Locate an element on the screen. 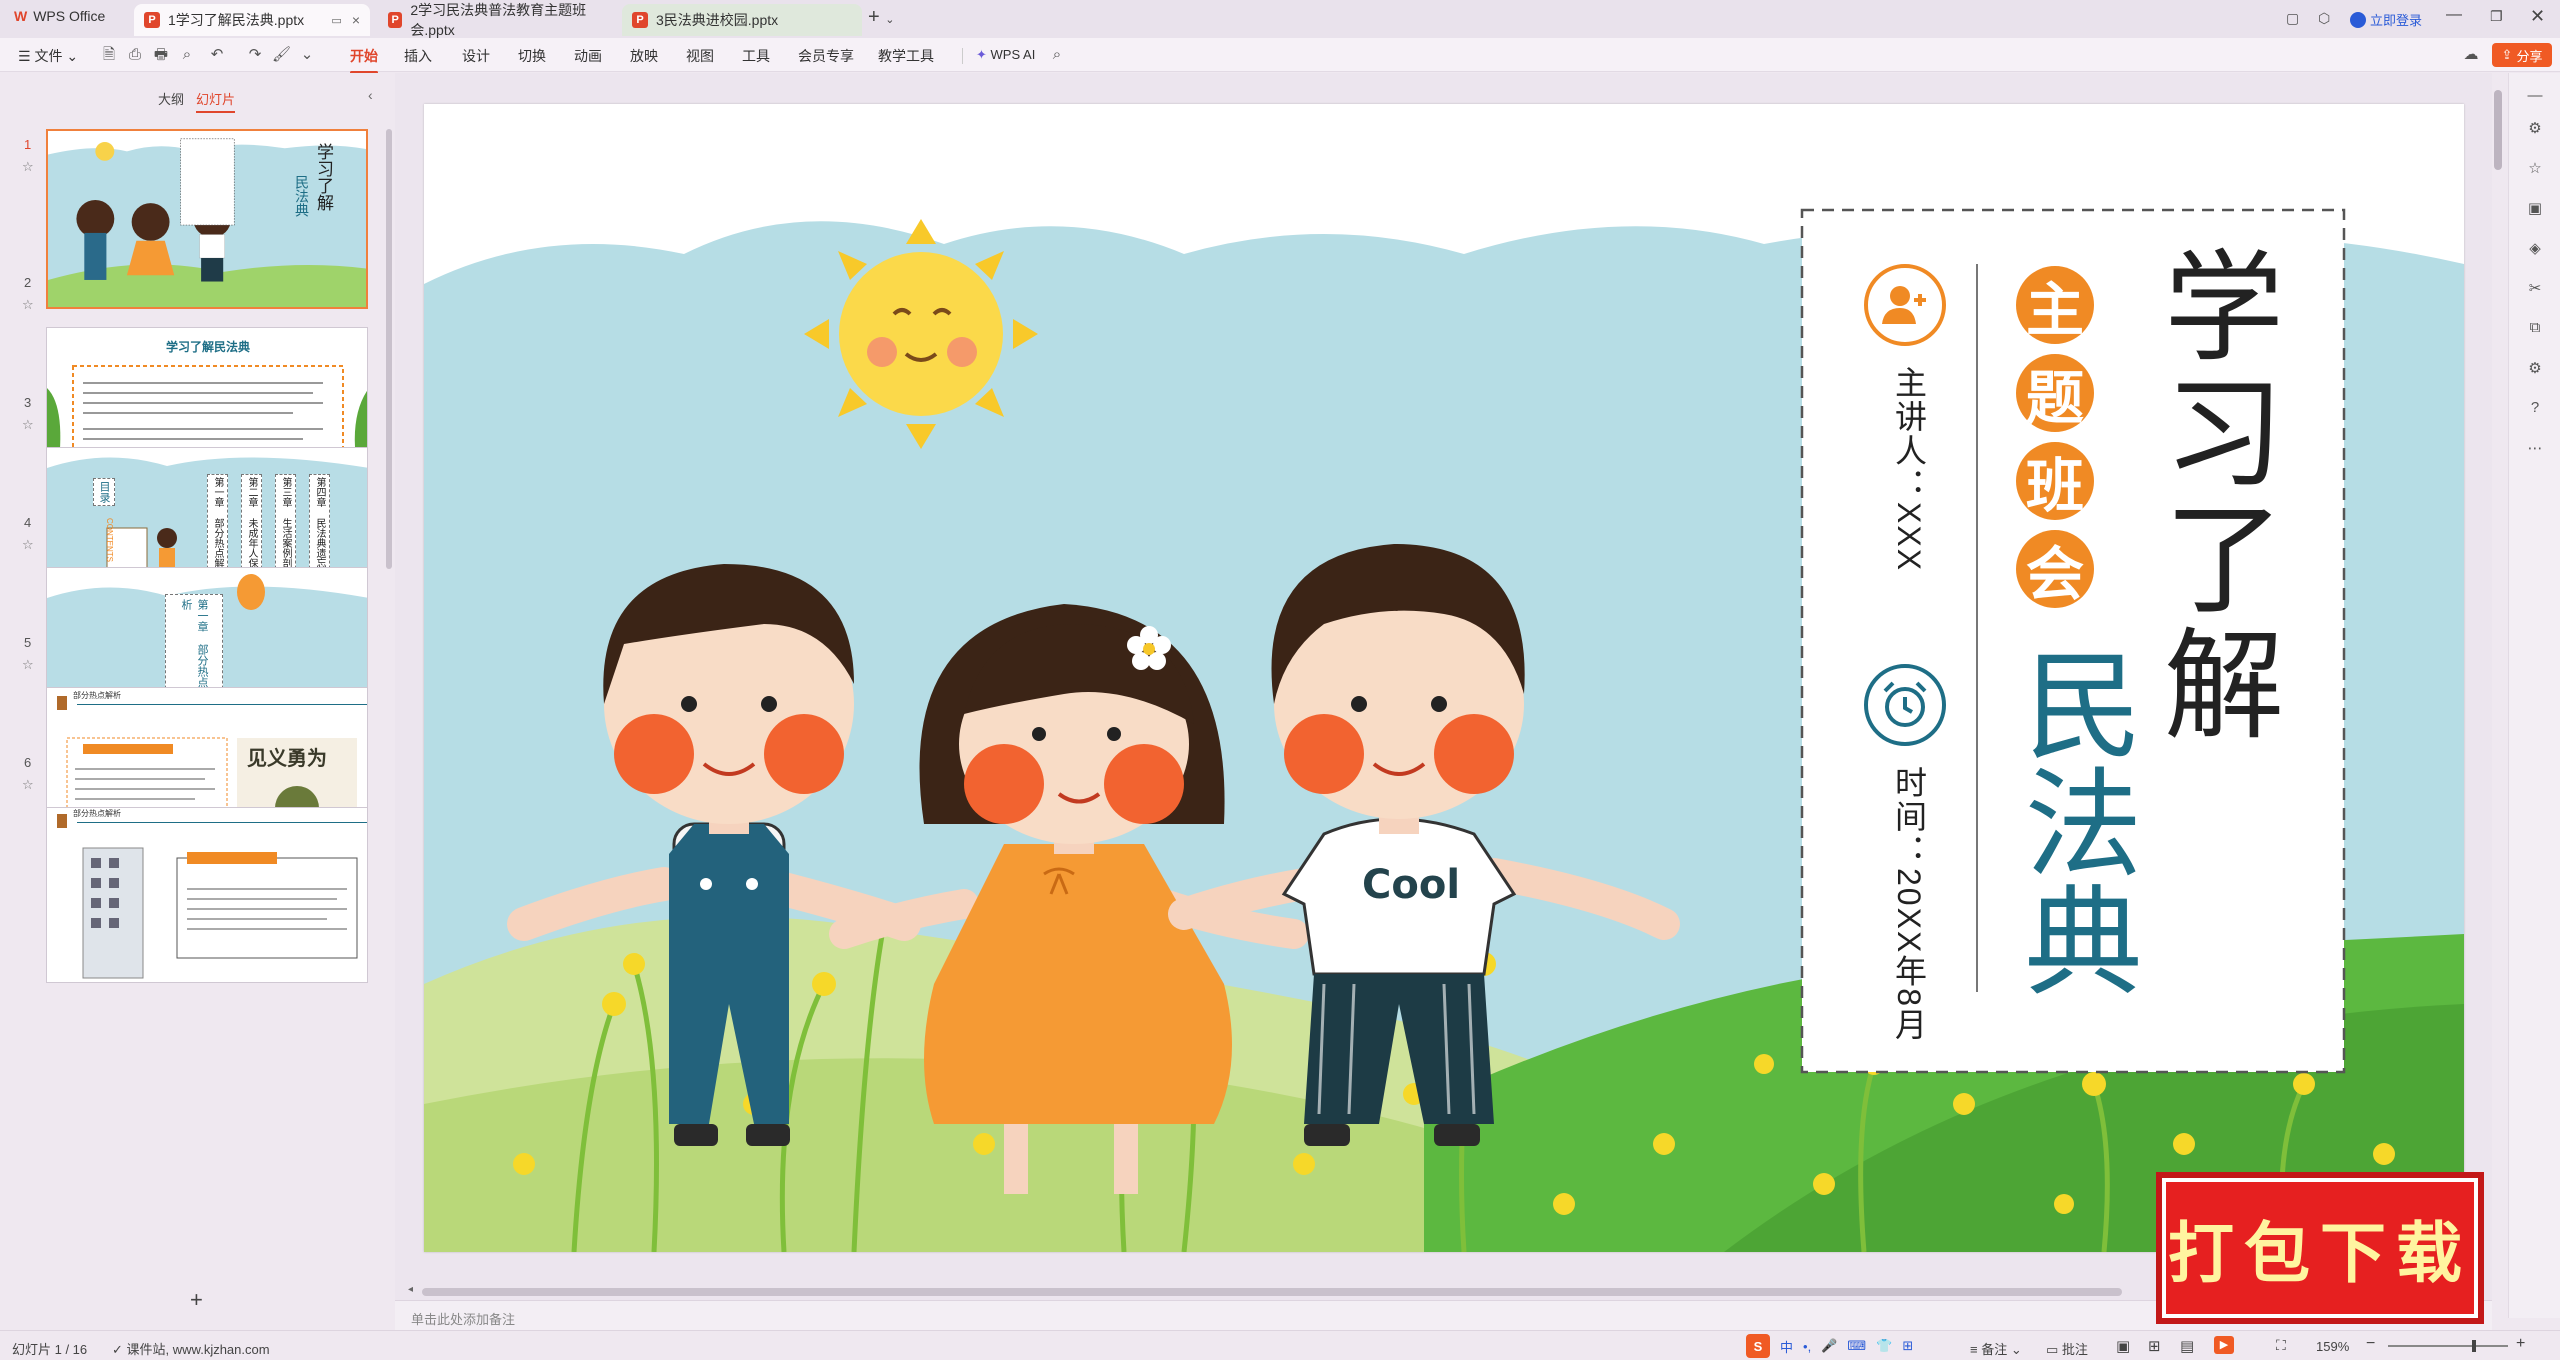 This screenshot has width=2560, height=1360. settings-icon: ⚙ is located at coordinates (2535, 369).